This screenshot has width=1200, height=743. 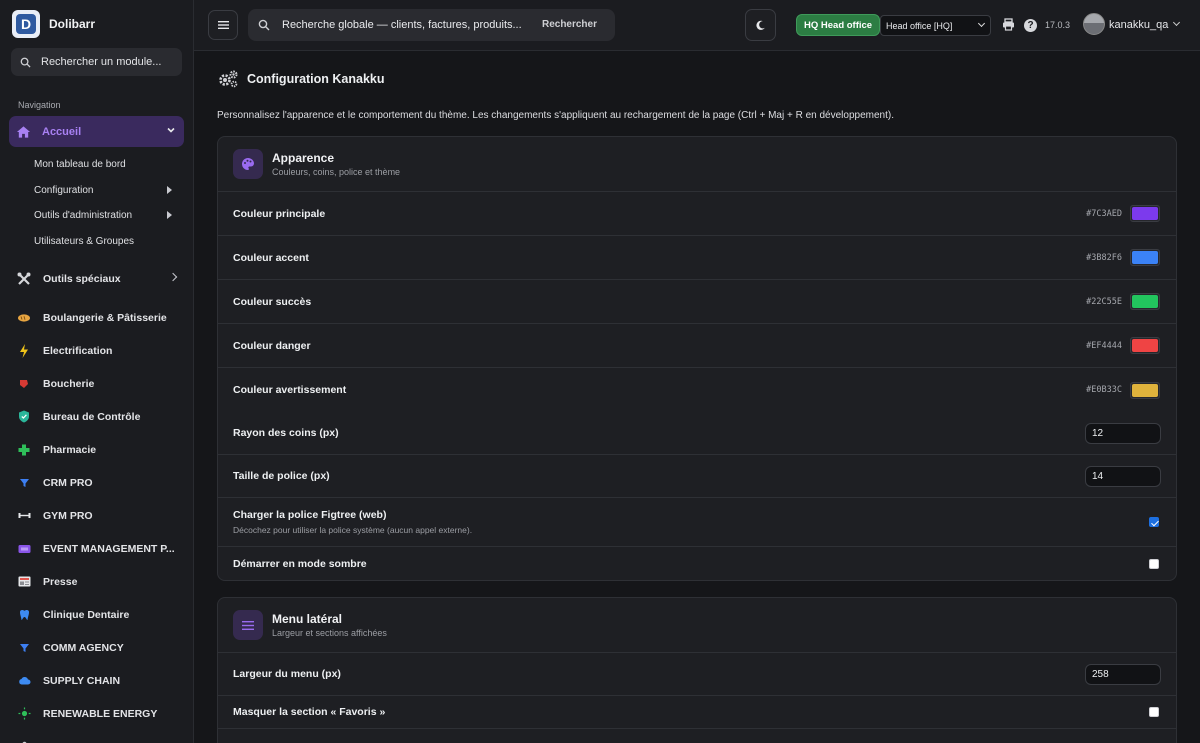 What do you see at coordinates (78, 350) in the screenshot?
I see `sidebar-item-label: Electrification` at bounding box center [78, 350].